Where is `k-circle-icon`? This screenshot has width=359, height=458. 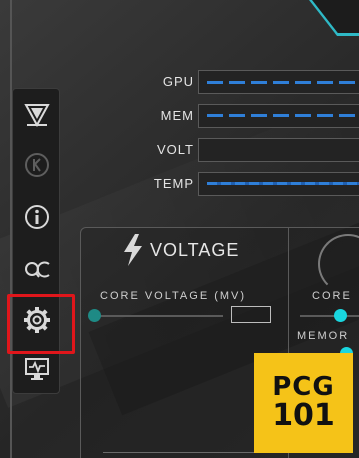
k-circle-icon is located at coordinates (37, 165).